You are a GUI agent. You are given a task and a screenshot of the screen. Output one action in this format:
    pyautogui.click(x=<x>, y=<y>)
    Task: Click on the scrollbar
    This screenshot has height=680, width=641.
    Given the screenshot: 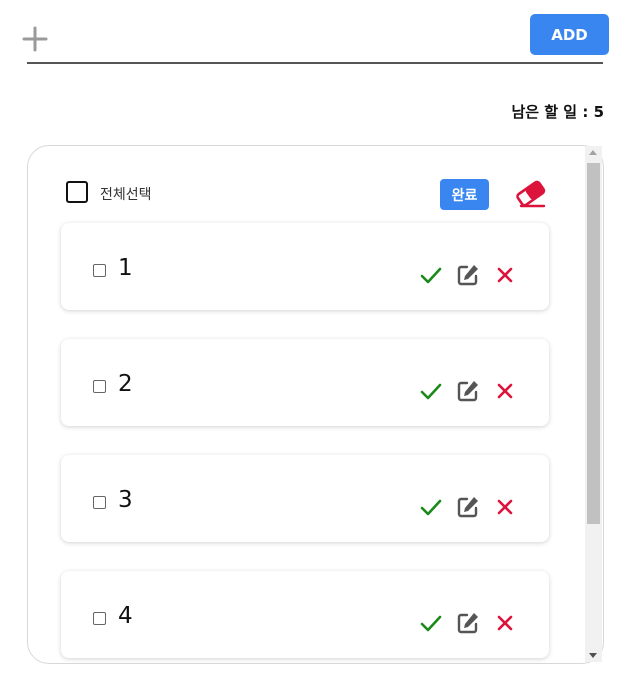 What is the action you would take?
    pyautogui.click(x=593, y=404)
    